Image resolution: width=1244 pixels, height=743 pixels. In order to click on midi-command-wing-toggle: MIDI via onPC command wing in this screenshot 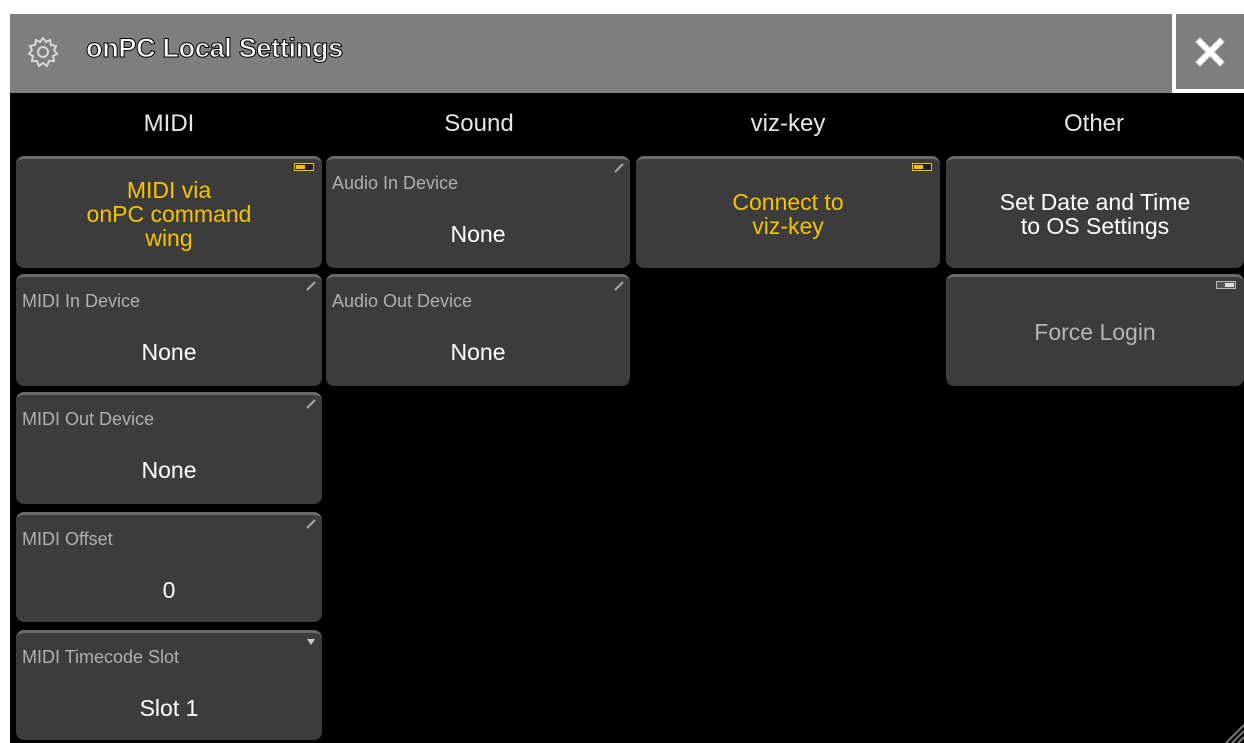, I will do `click(169, 212)`.